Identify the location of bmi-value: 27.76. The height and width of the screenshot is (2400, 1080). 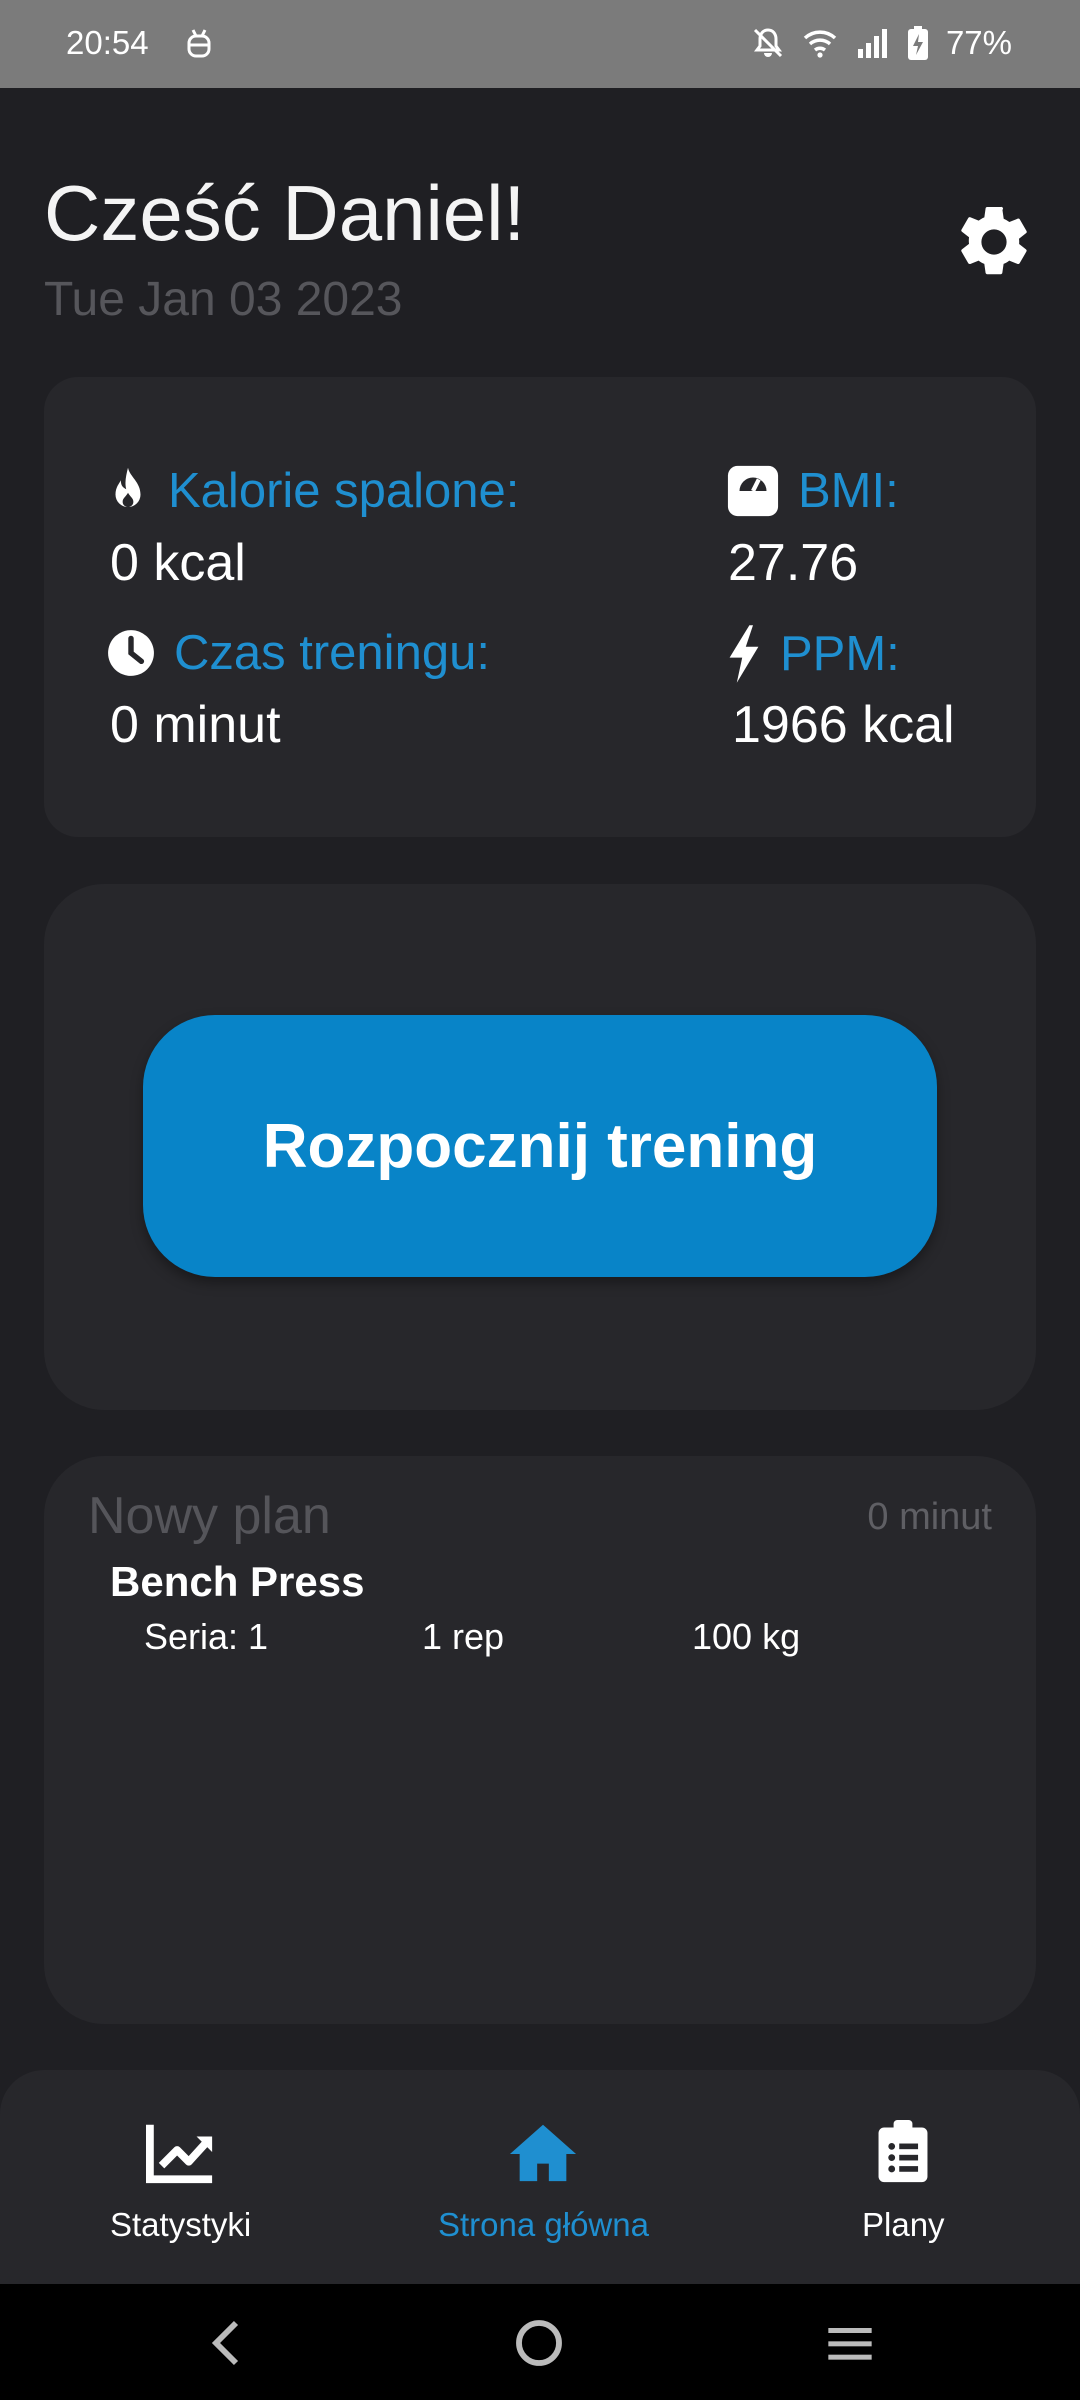
(793, 563).